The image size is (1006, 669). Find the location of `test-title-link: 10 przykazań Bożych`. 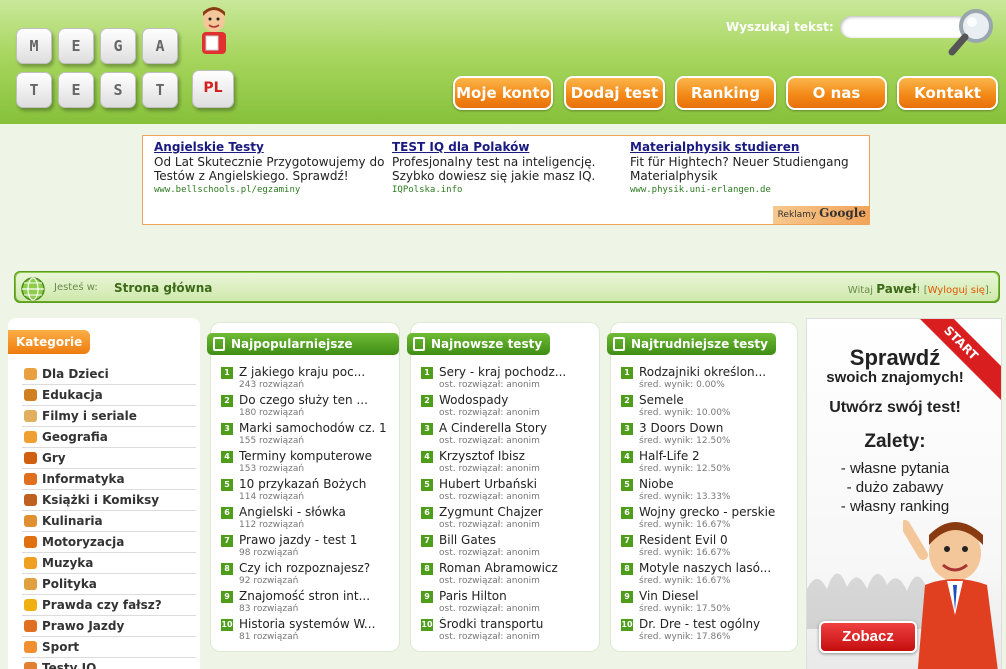

test-title-link: 10 przykazań Bożych is located at coordinates (316, 484).